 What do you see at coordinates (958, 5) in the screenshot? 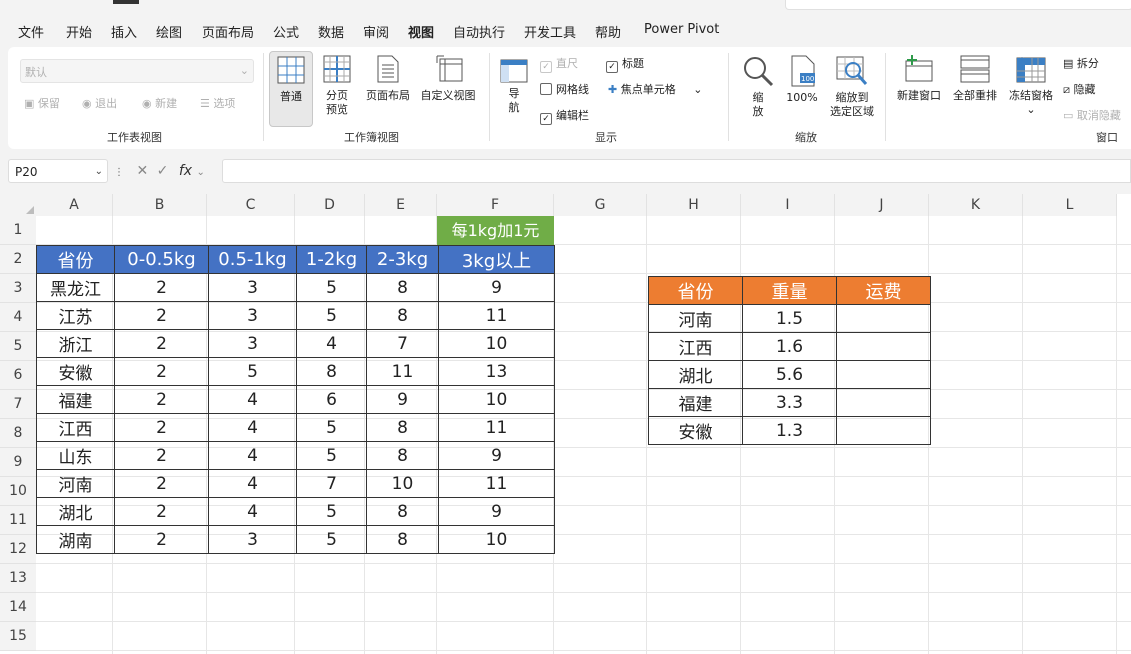
I see `search-box` at bounding box center [958, 5].